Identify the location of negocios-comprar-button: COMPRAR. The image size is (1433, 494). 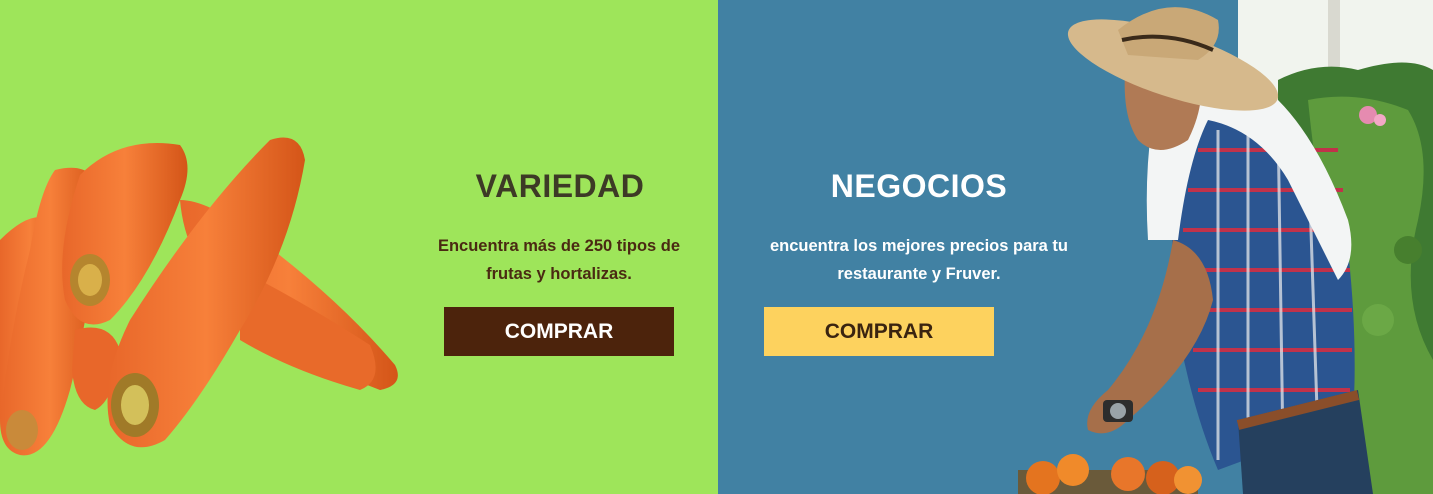
(879, 331).